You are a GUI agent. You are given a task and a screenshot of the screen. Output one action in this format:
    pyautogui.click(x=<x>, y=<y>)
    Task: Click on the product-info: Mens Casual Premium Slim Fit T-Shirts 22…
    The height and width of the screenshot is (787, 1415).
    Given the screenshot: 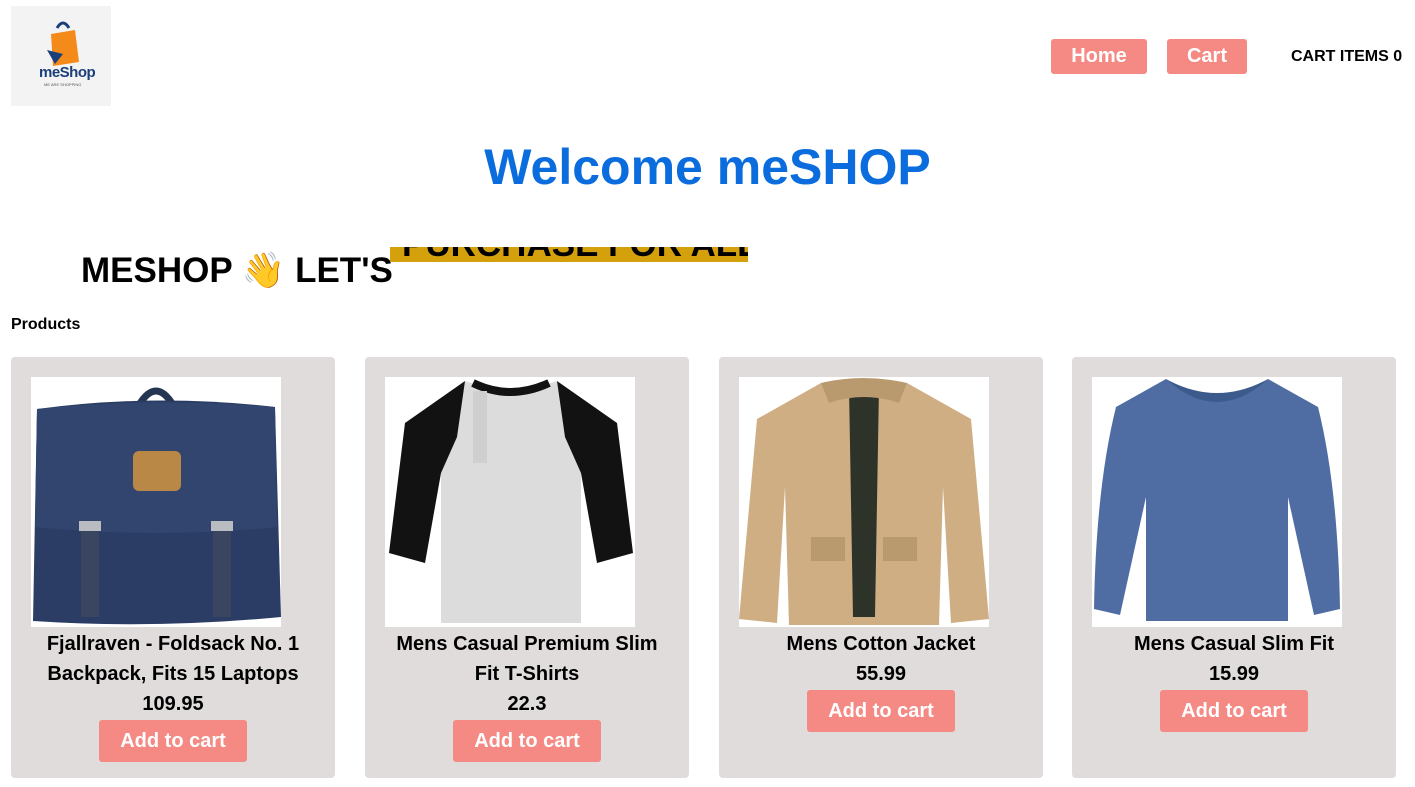 What is the action you would take?
    pyautogui.click(x=527, y=695)
    